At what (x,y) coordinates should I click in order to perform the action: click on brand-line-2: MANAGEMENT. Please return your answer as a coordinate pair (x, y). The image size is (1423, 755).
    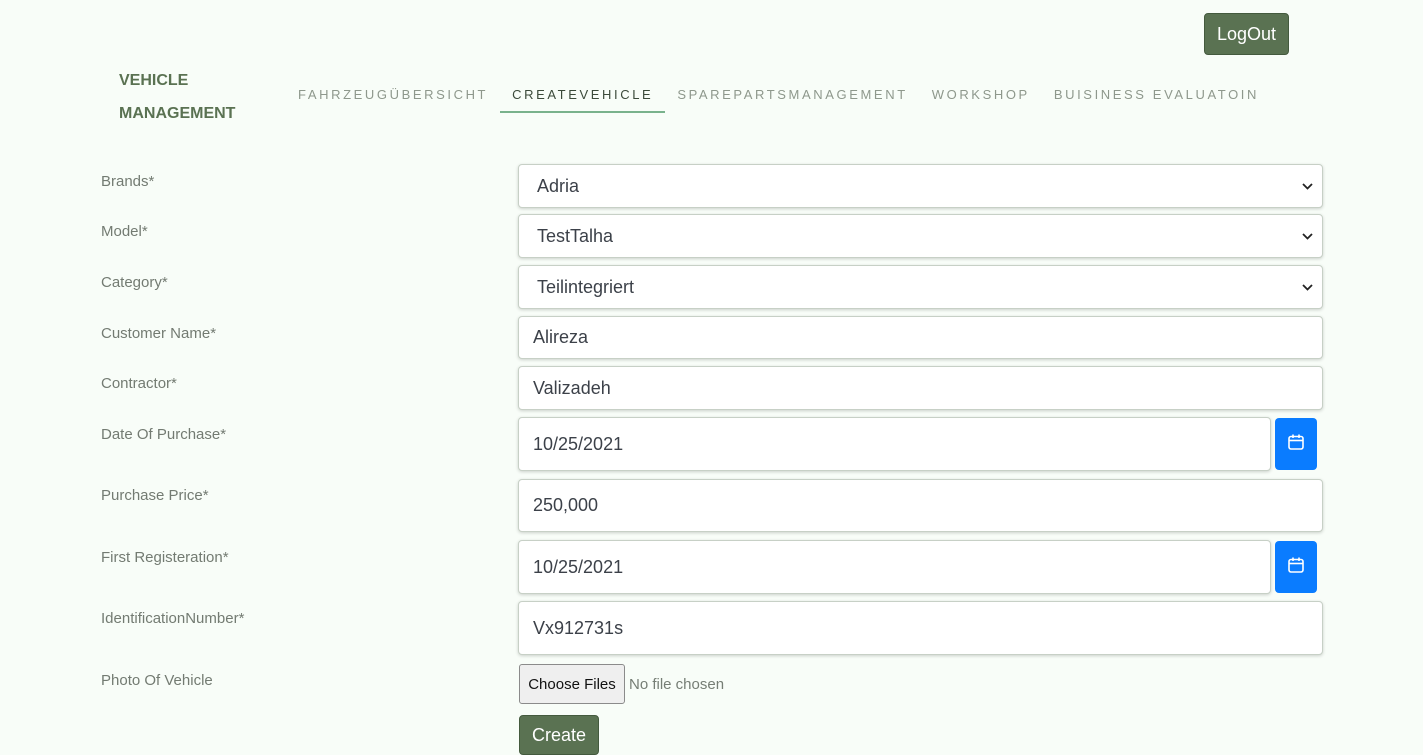
    Looking at the image, I should click on (177, 113).